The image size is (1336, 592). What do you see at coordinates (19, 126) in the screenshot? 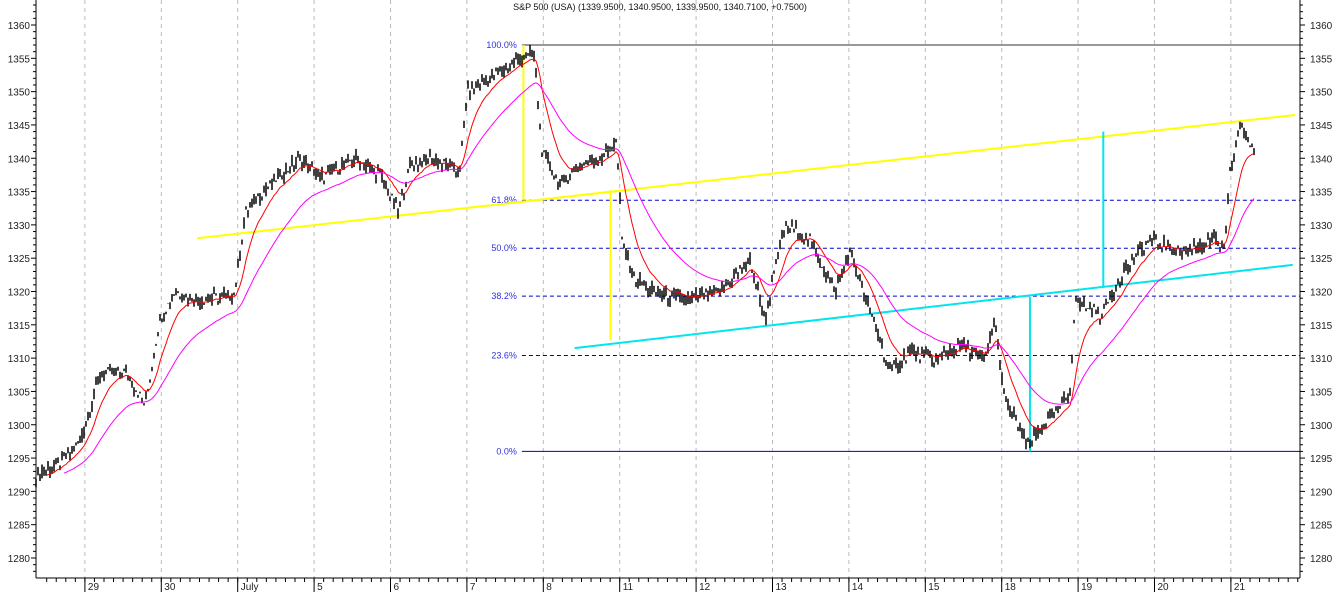
I see `y-tick-label-left: 1345` at bounding box center [19, 126].